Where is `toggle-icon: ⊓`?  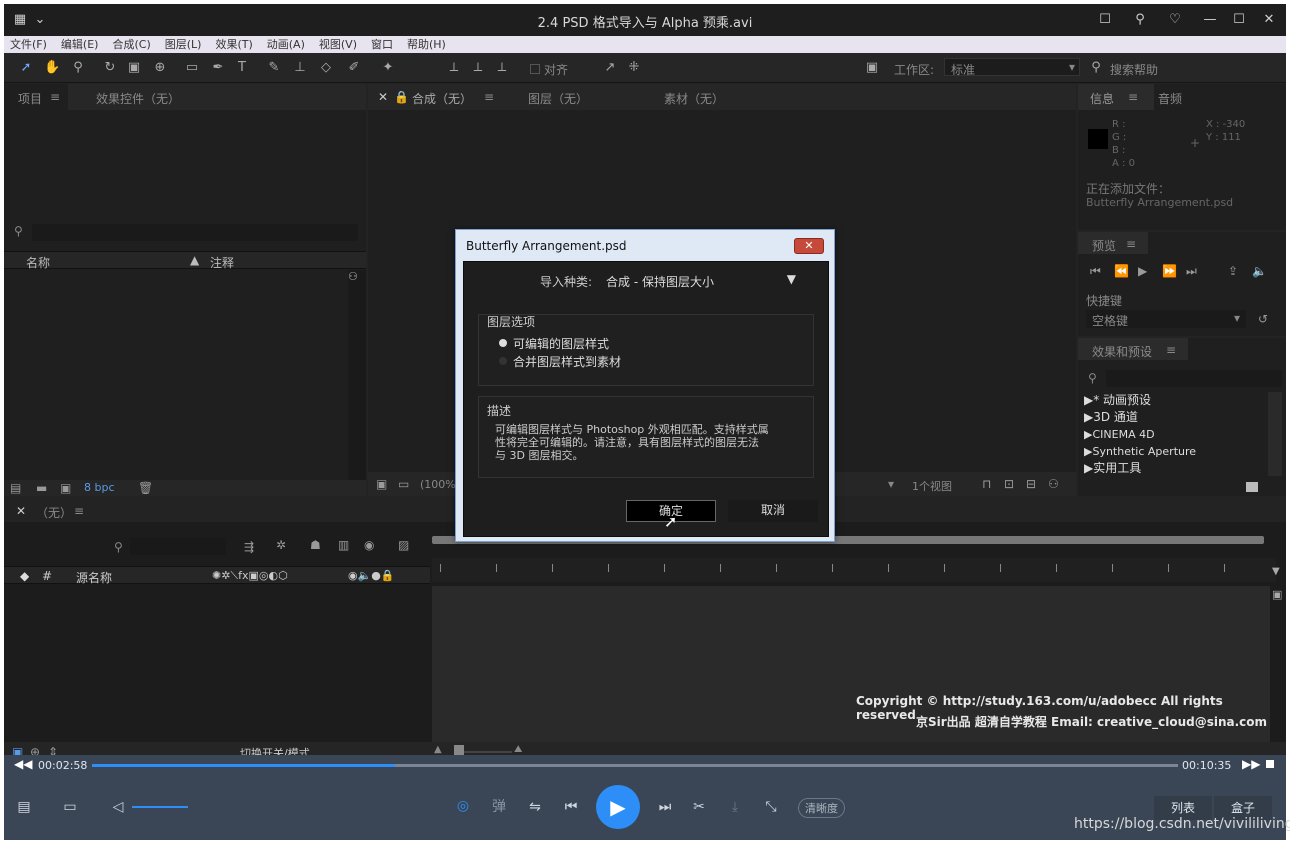 toggle-icon: ⊓ is located at coordinates (986, 484).